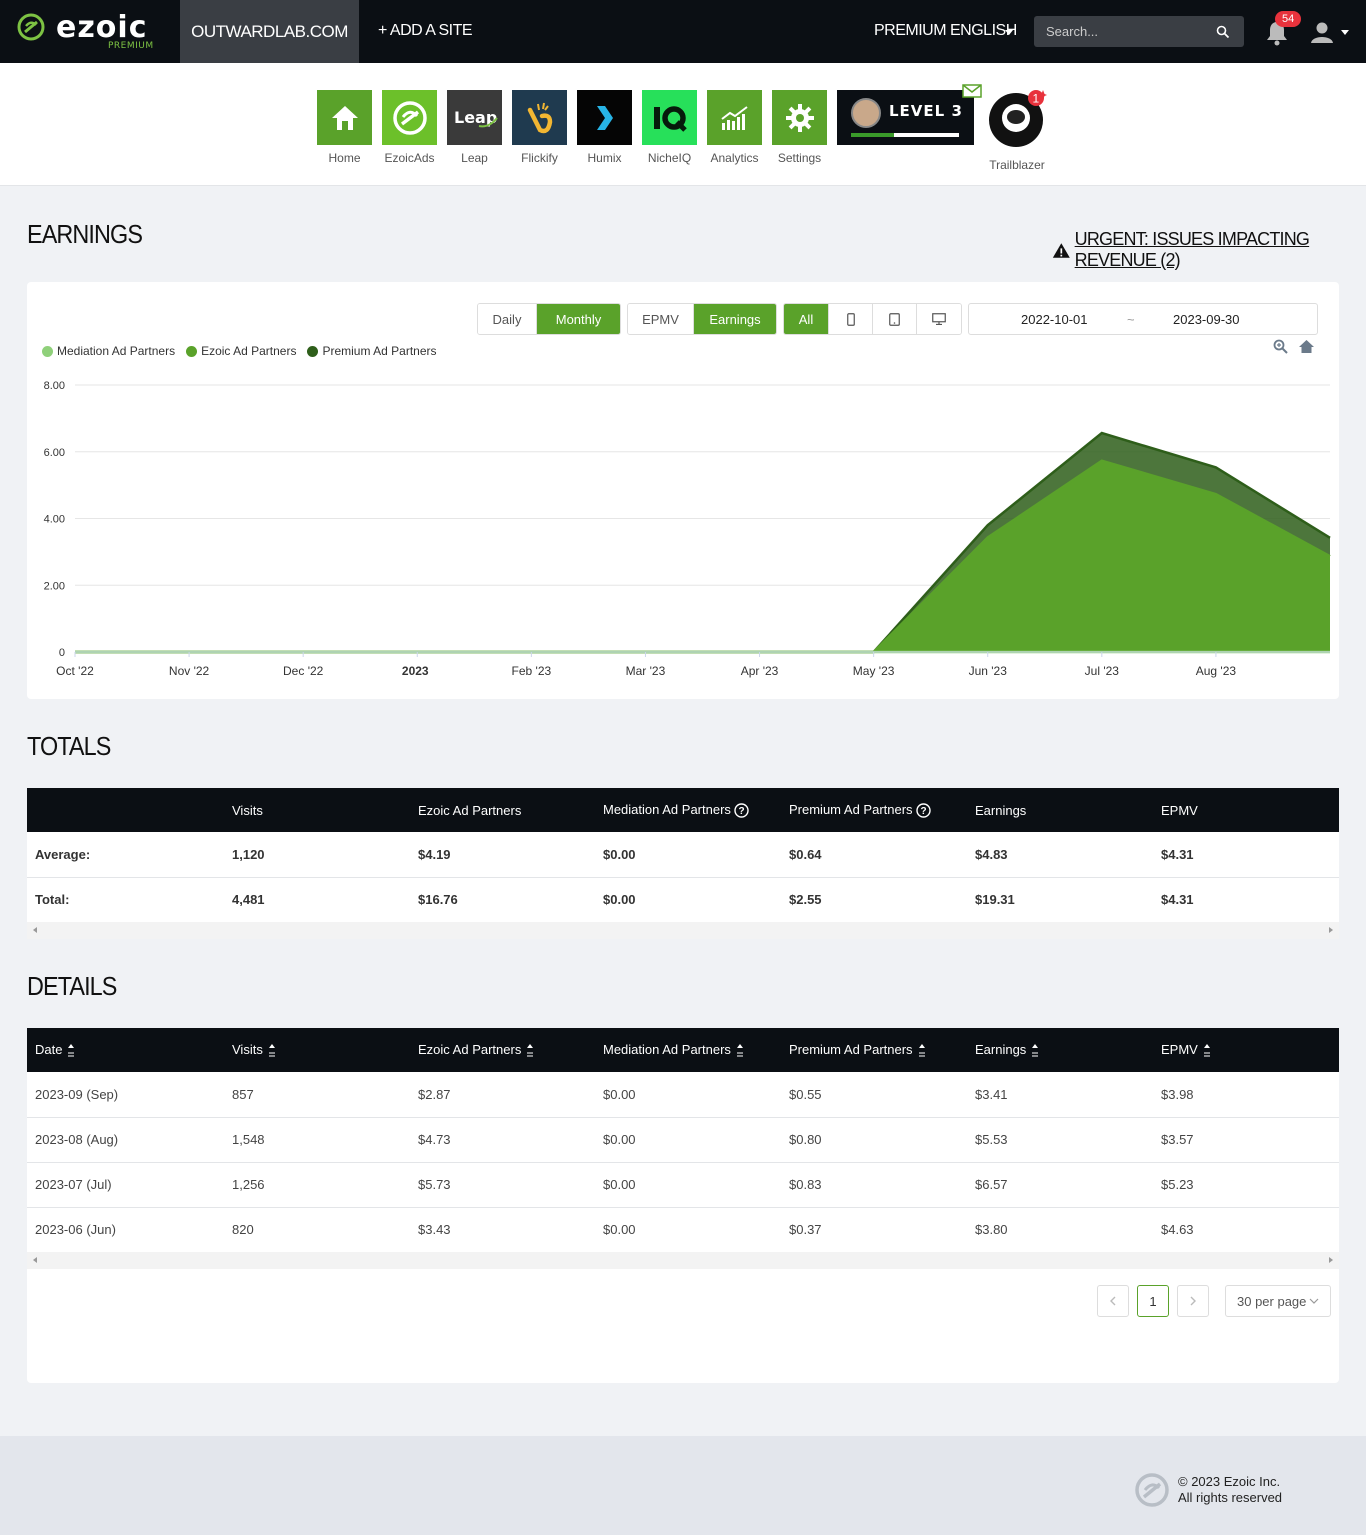  Describe the element at coordinates (317, 1050) in the screenshot. I see `sortable-column-header: Visits` at that location.